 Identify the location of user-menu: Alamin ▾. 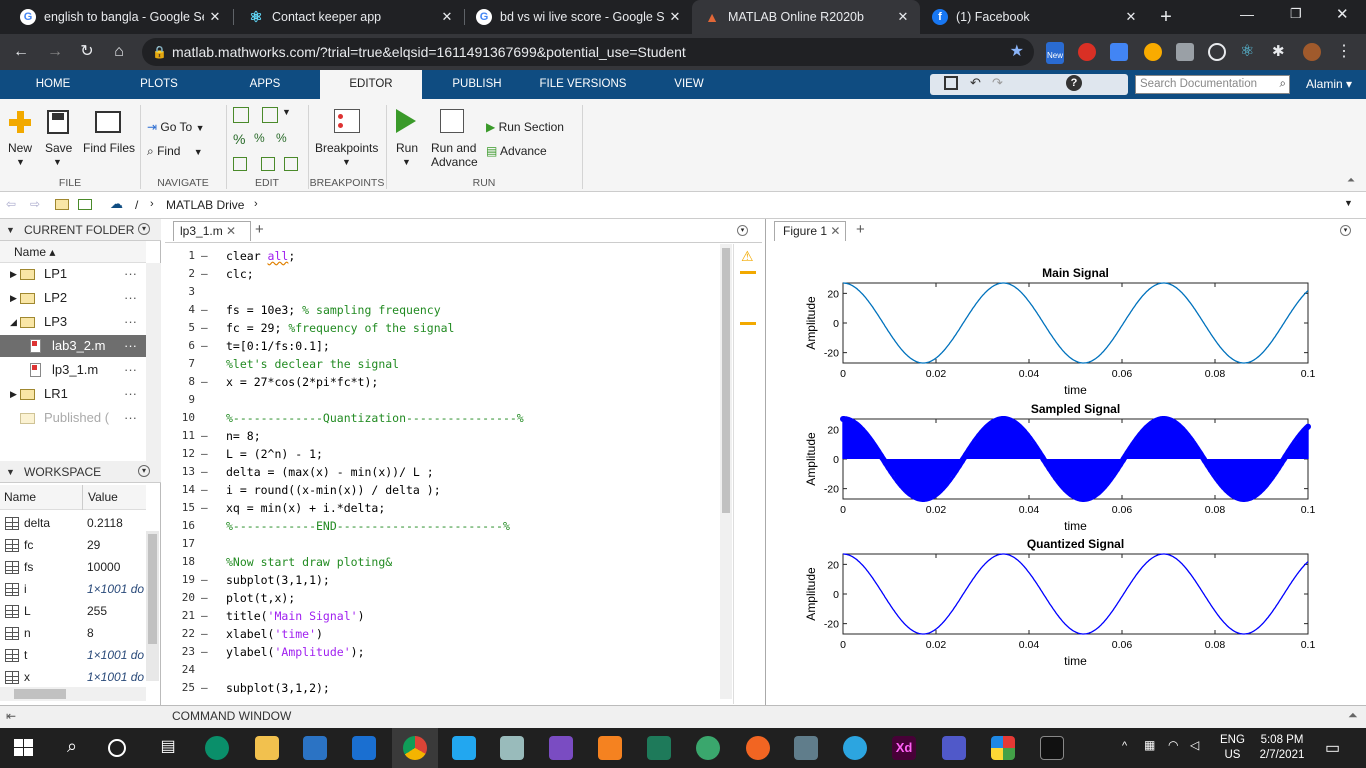
(1329, 84).